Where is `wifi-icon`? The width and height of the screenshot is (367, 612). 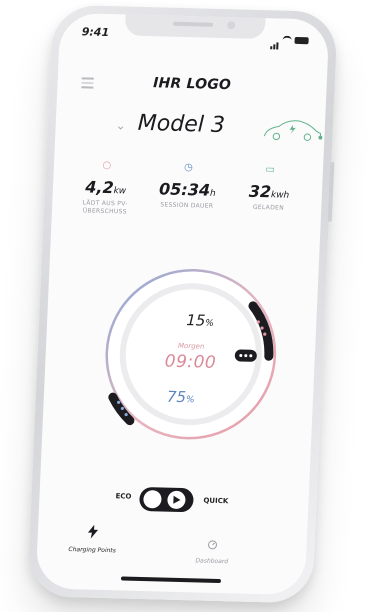
wifi-icon is located at coordinates (287, 40).